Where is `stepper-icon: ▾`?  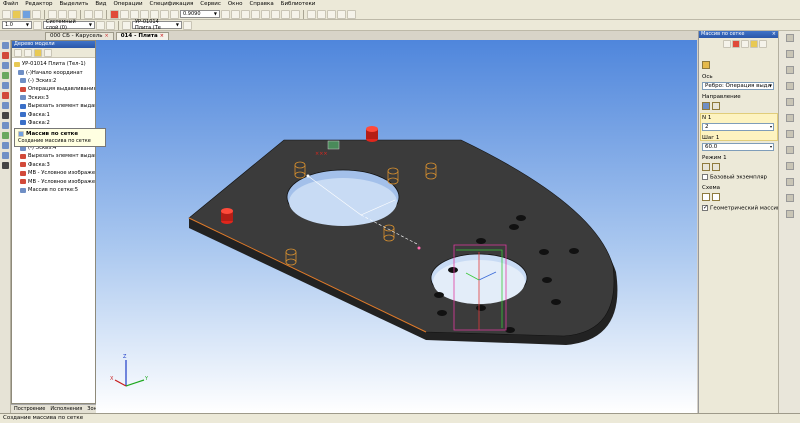
stepper-icon: ▾ is located at coordinates (771, 127).